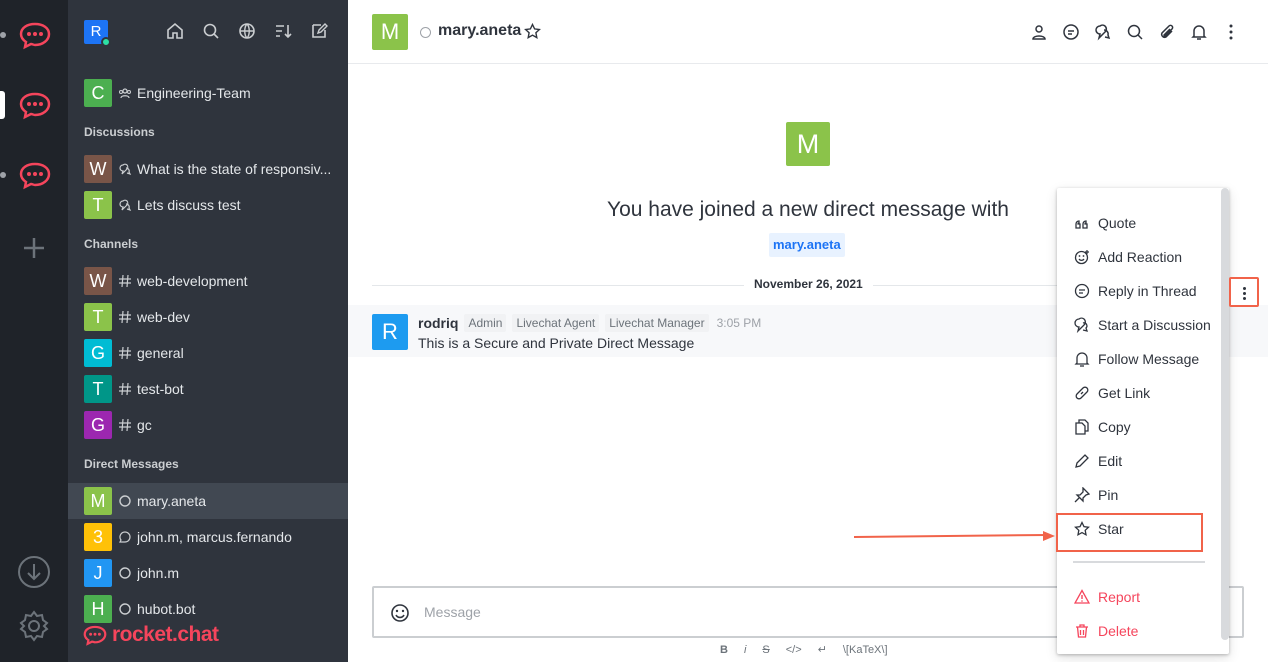 The width and height of the screenshot is (1268, 662). I want to click on code-button: </>, so click(794, 650).